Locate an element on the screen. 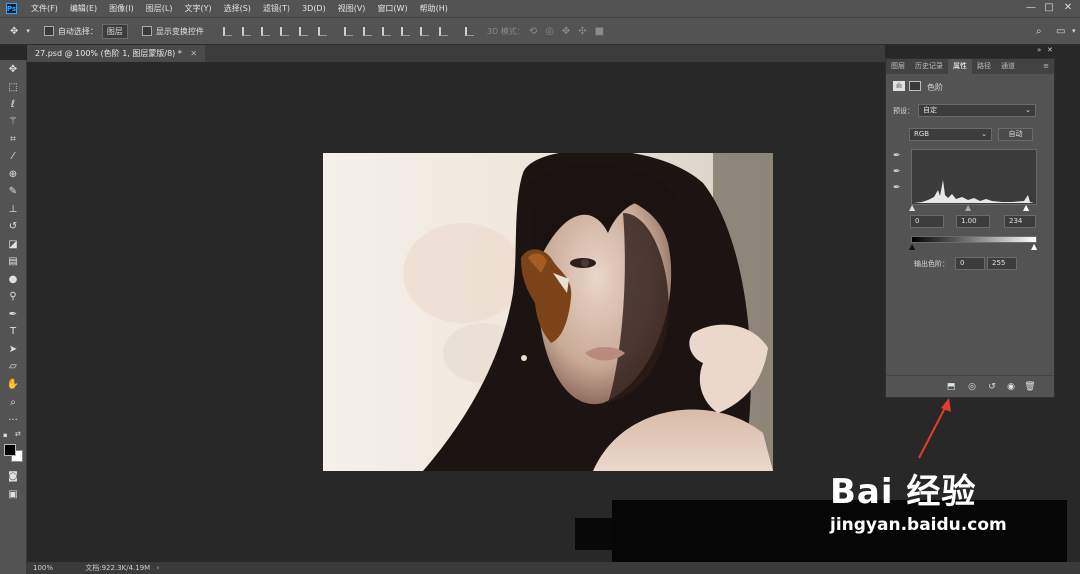 This screenshot has height=574, width=1080. align-left-icon is located at coordinates (284, 31).